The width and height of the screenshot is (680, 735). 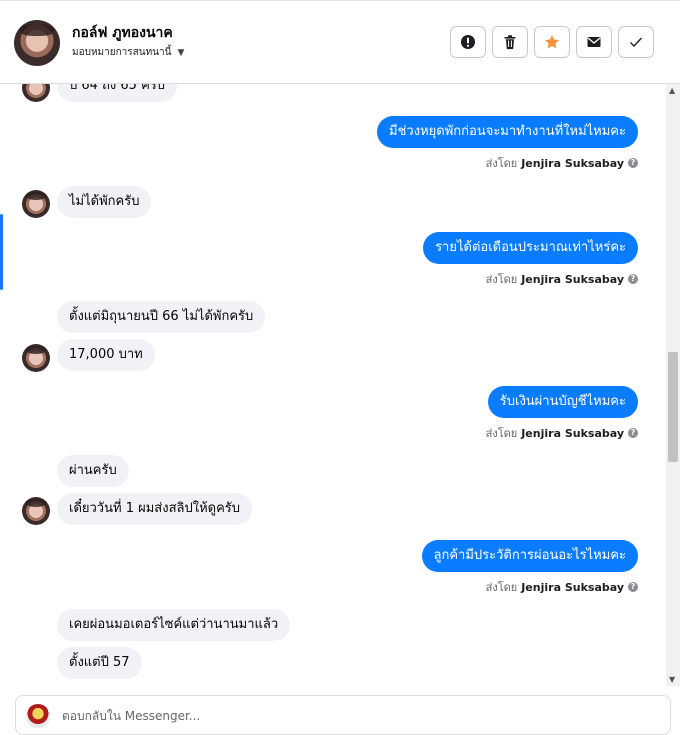 I want to click on trash-icon, so click(x=510, y=42).